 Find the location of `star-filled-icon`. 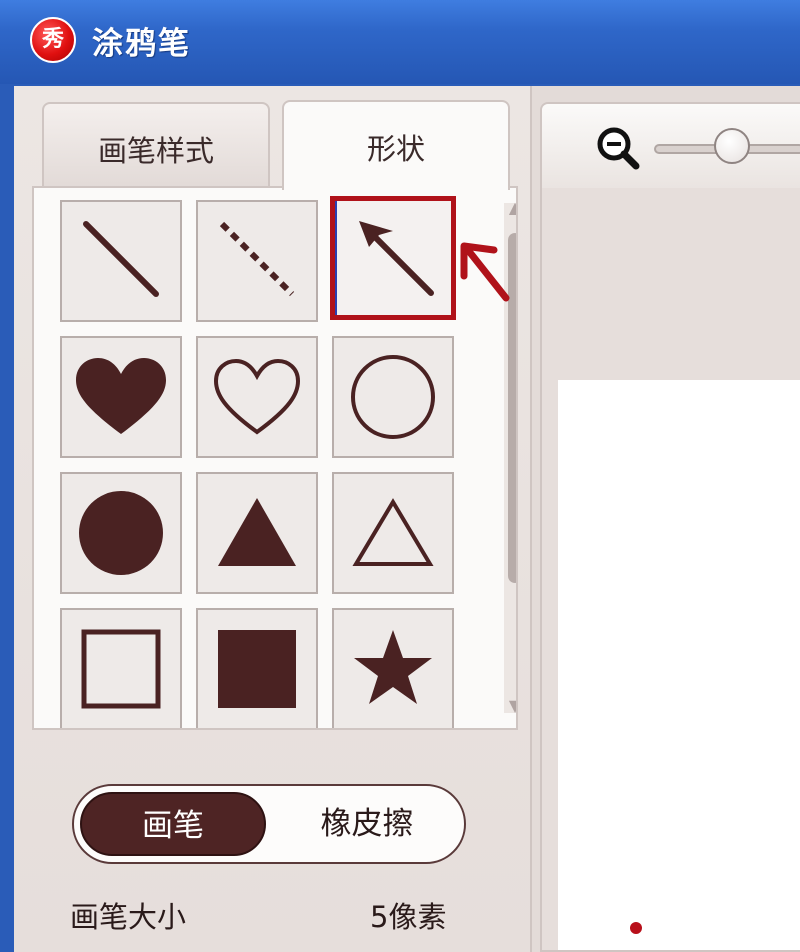

star-filled-icon is located at coordinates (393, 667).